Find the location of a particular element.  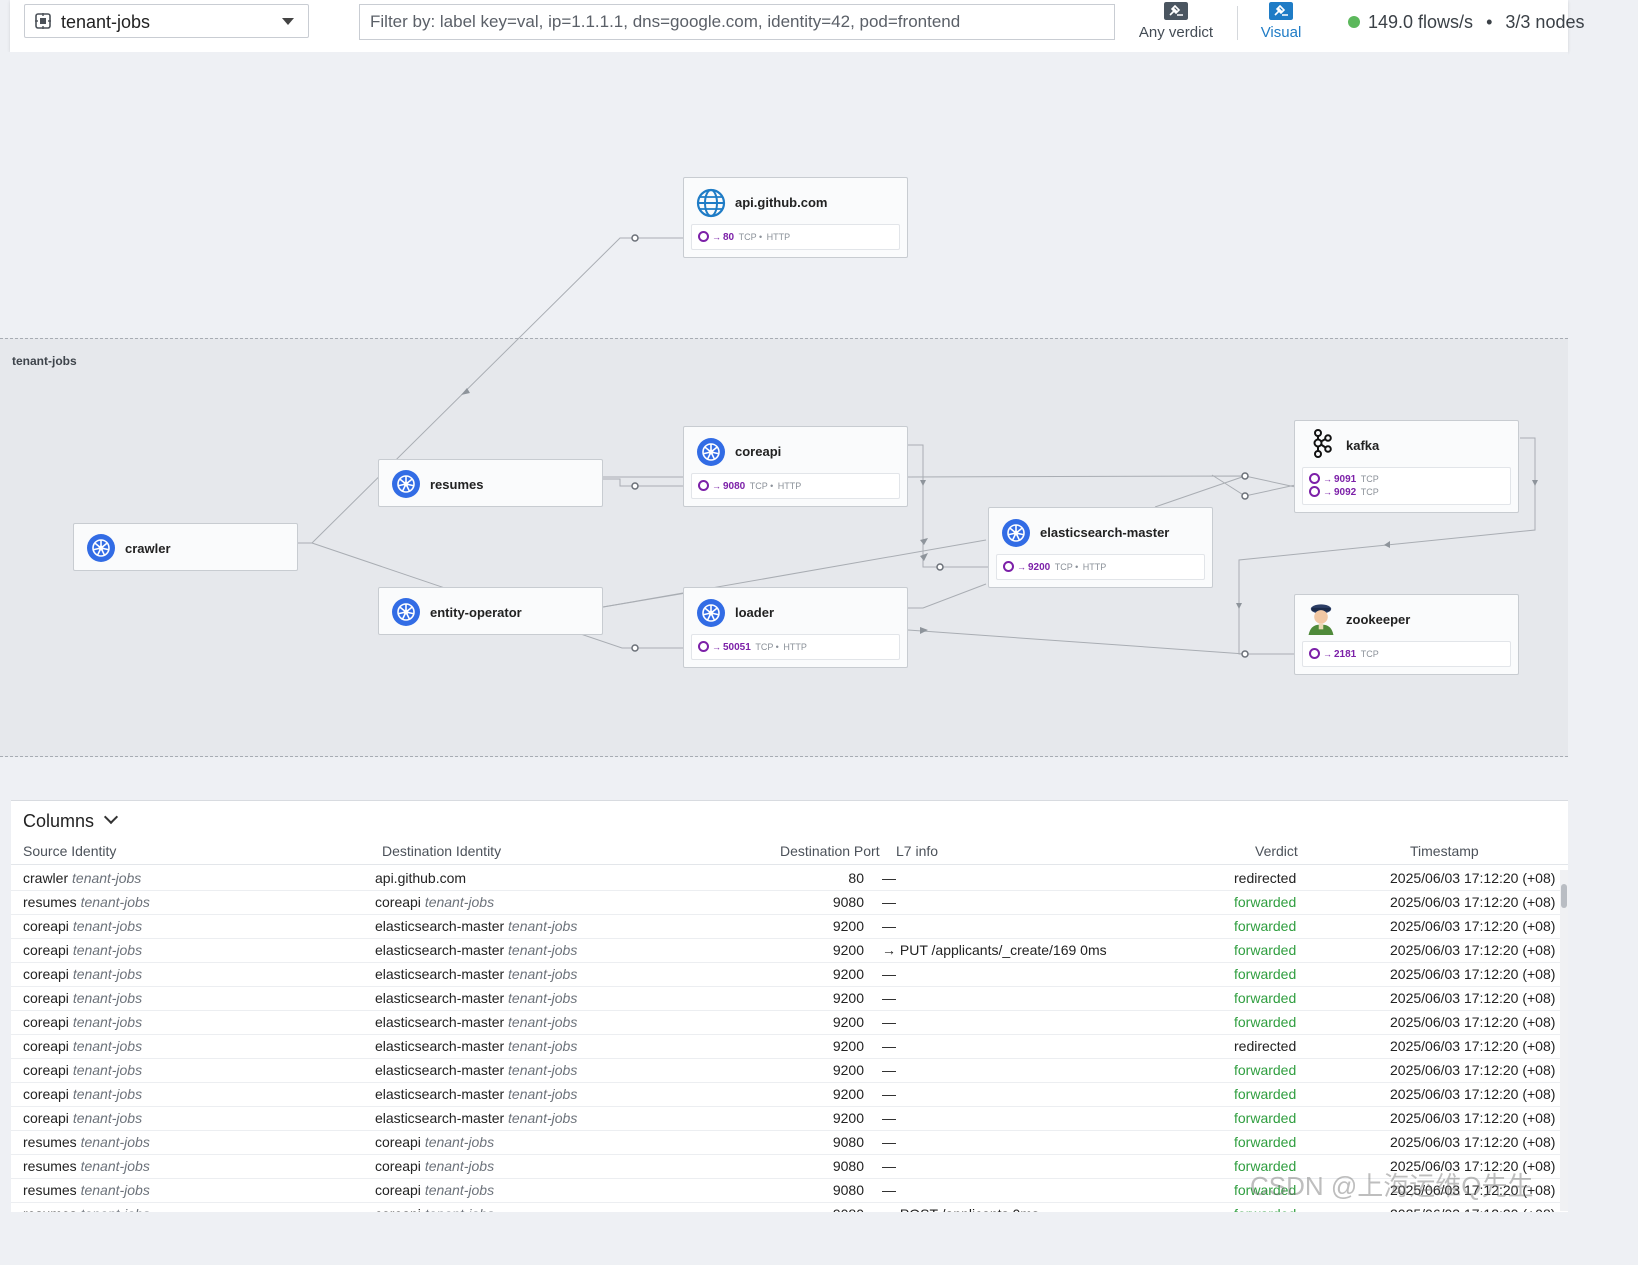

chevron-down-icon is located at coordinates (288, 21).